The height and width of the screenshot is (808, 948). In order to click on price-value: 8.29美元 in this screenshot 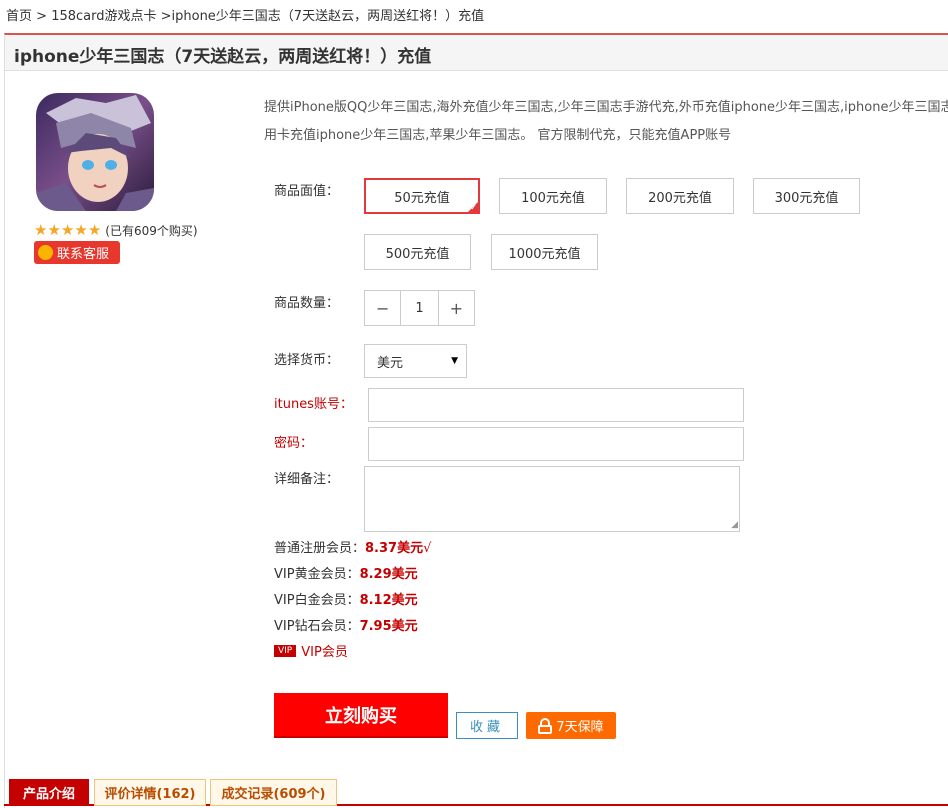, I will do `click(388, 574)`.